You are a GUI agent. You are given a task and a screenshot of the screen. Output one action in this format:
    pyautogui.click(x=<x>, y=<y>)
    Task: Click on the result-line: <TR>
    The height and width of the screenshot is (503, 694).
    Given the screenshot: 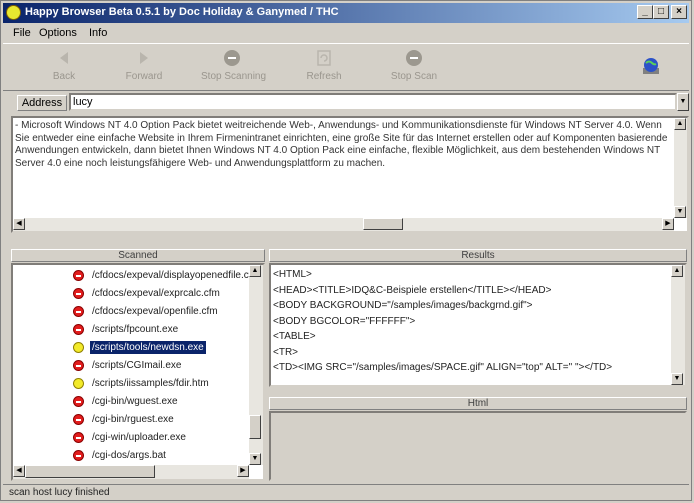 What is the action you would take?
    pyautogui.click(x=286, y=352)
    